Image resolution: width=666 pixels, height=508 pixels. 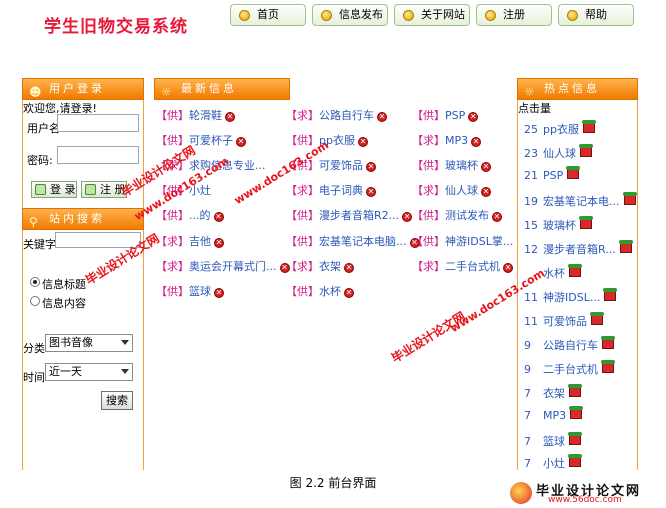 What do you see at coordinates (54, 189) in the screenshot?
I see `login-button: 登 录` at bounding box center [54, 189].